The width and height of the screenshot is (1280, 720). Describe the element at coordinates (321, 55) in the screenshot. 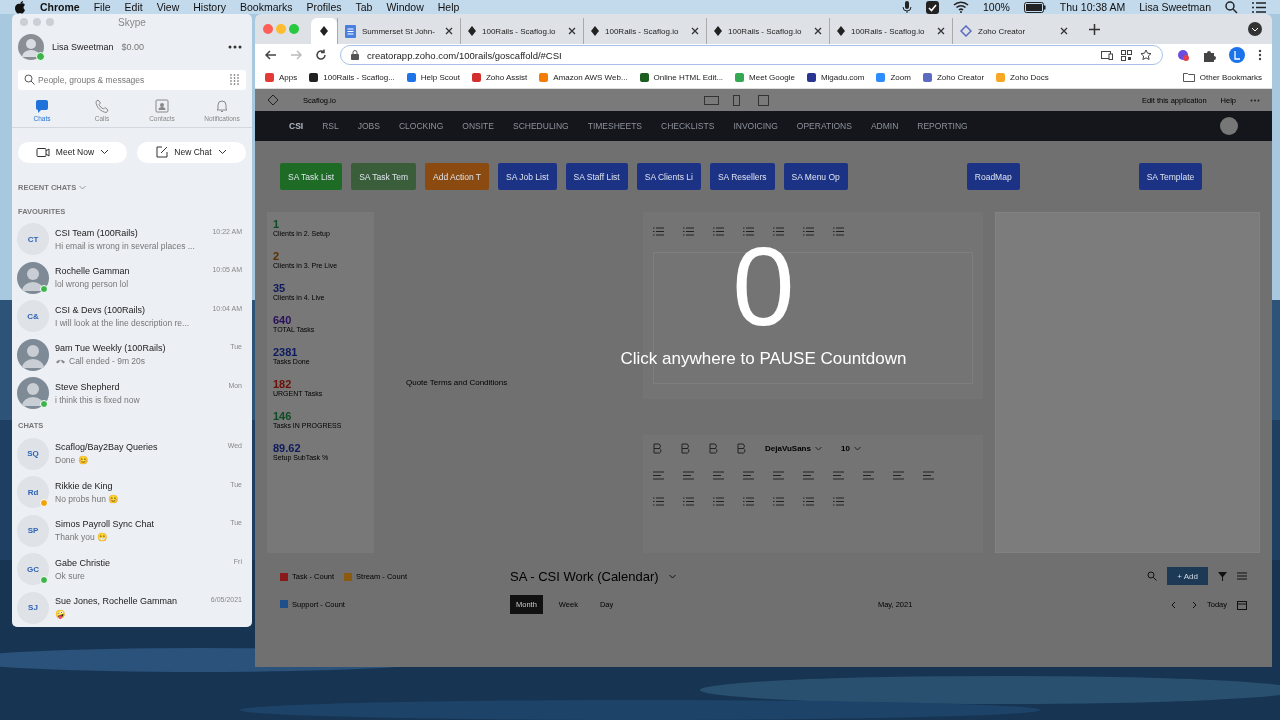

I see `reload-icon` at that location.